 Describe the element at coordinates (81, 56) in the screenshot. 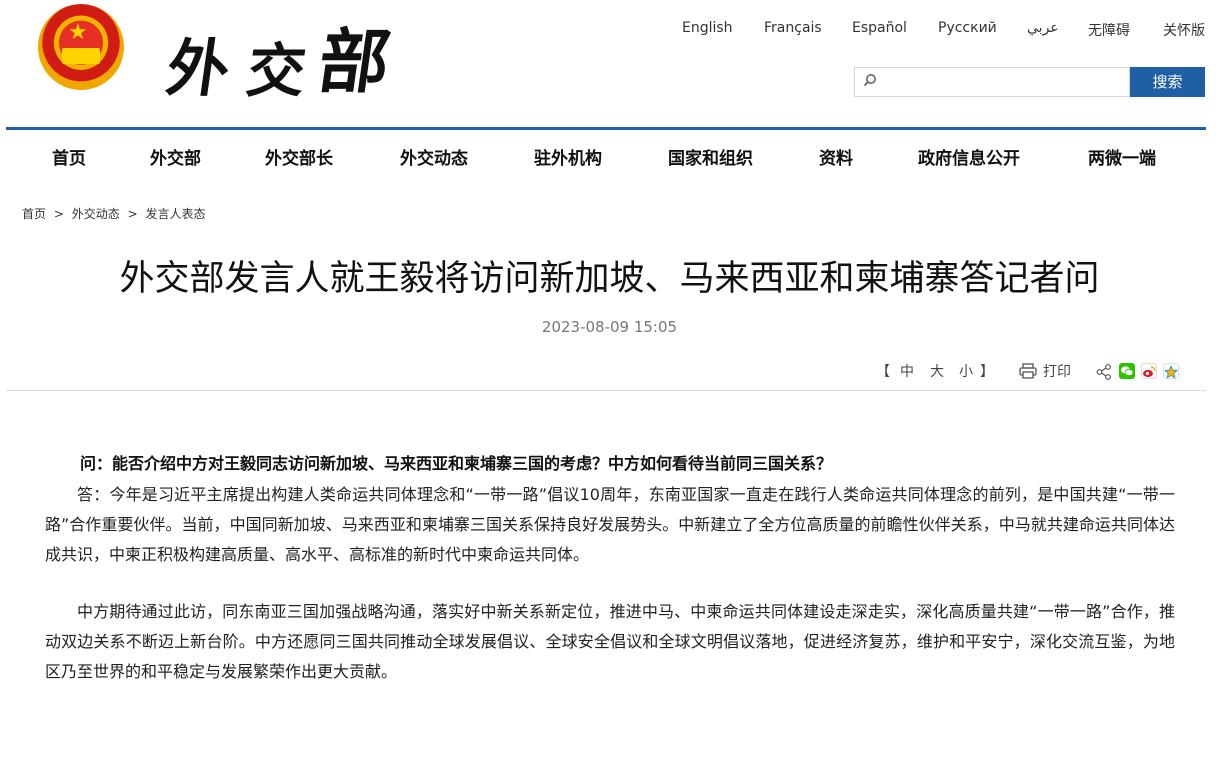

I see `emblem-gate-icon` at that location.